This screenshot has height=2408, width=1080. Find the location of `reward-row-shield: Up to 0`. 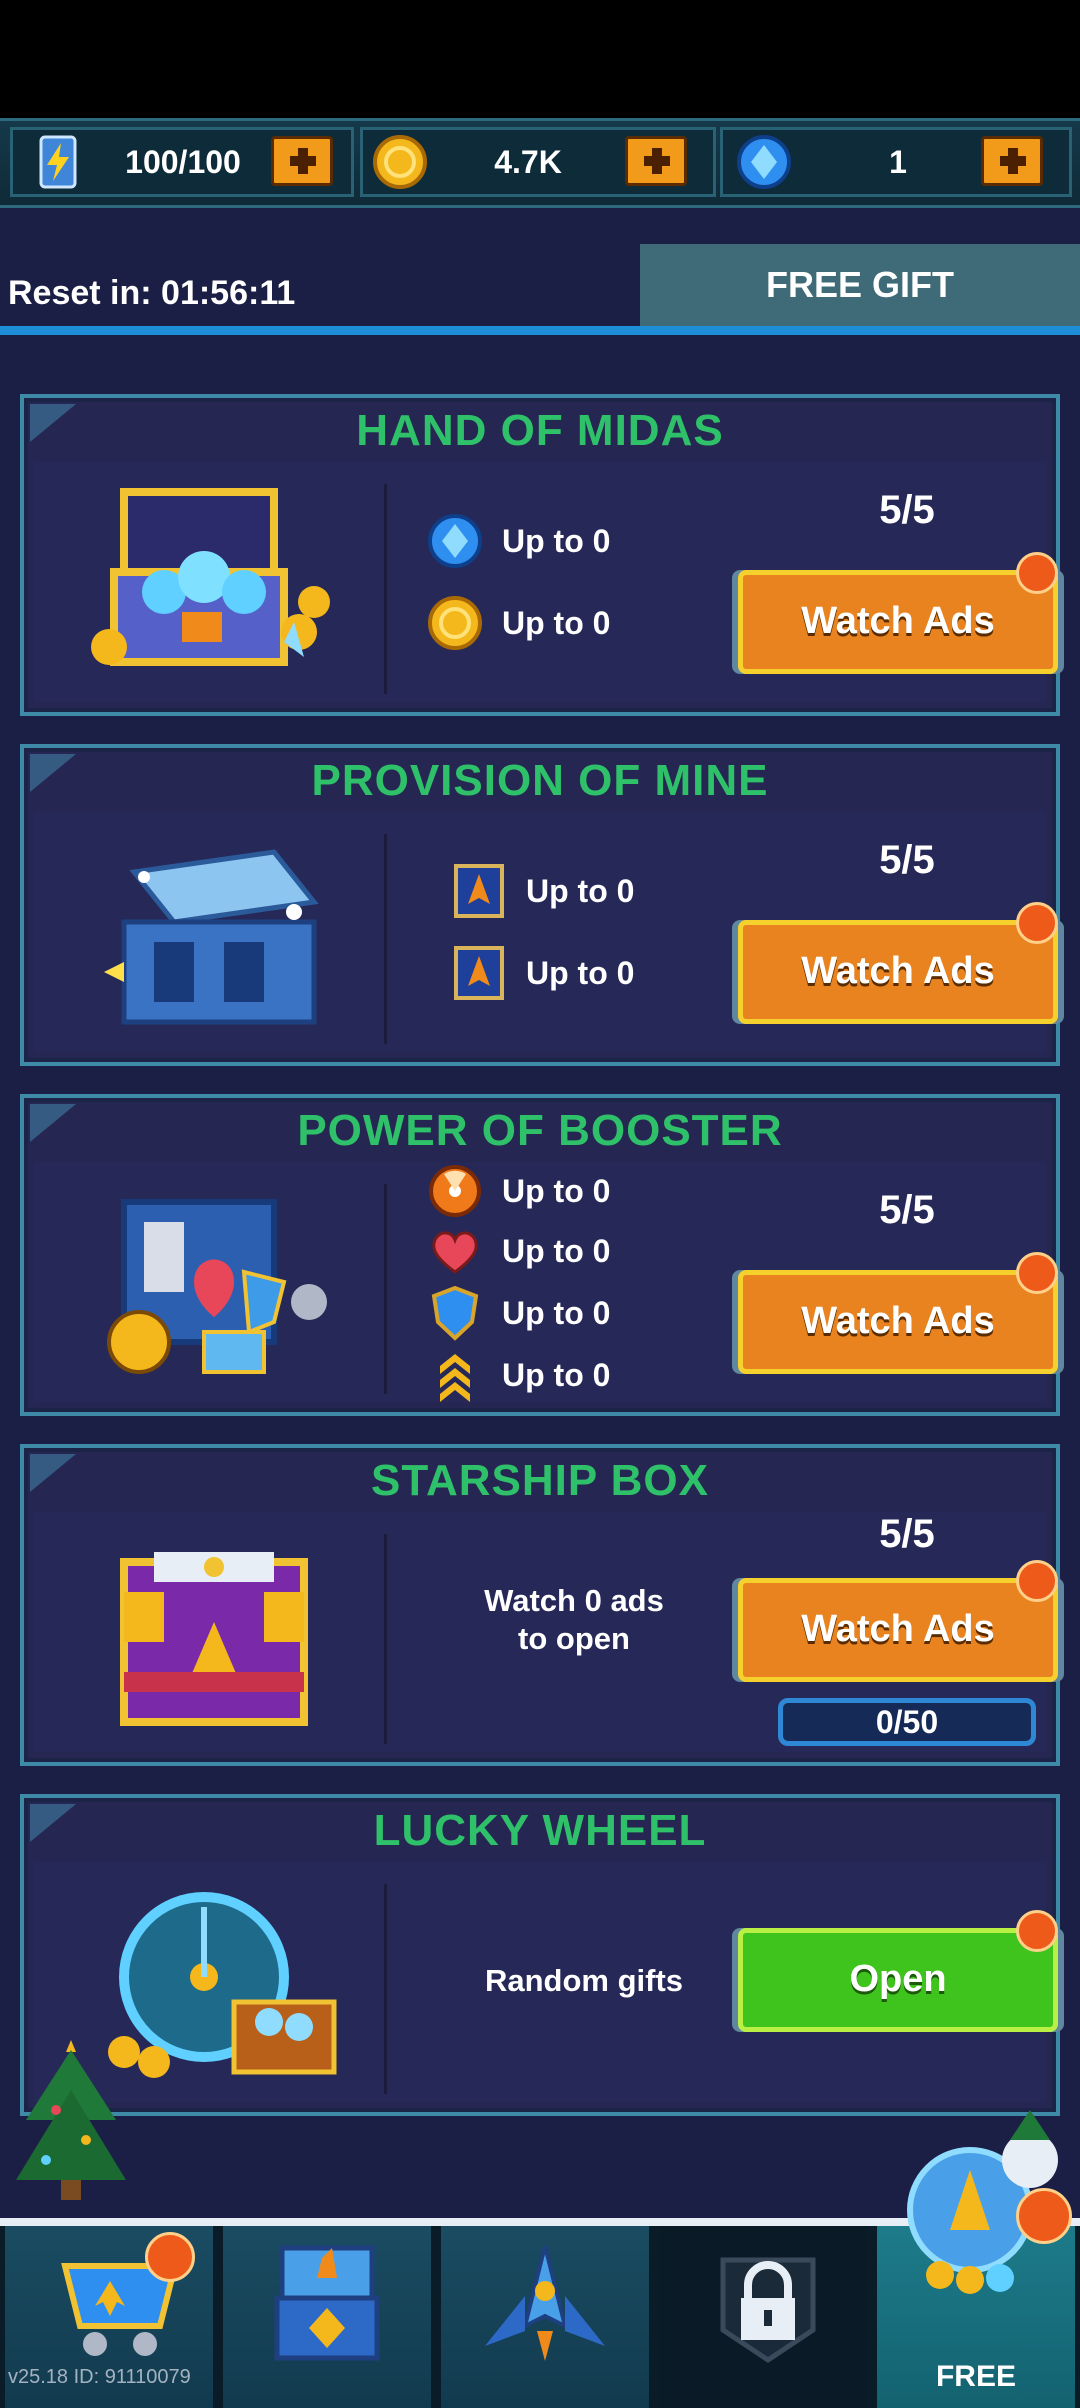

reward-row-shield: Up to 0 is located at coordinates (518, 1313).